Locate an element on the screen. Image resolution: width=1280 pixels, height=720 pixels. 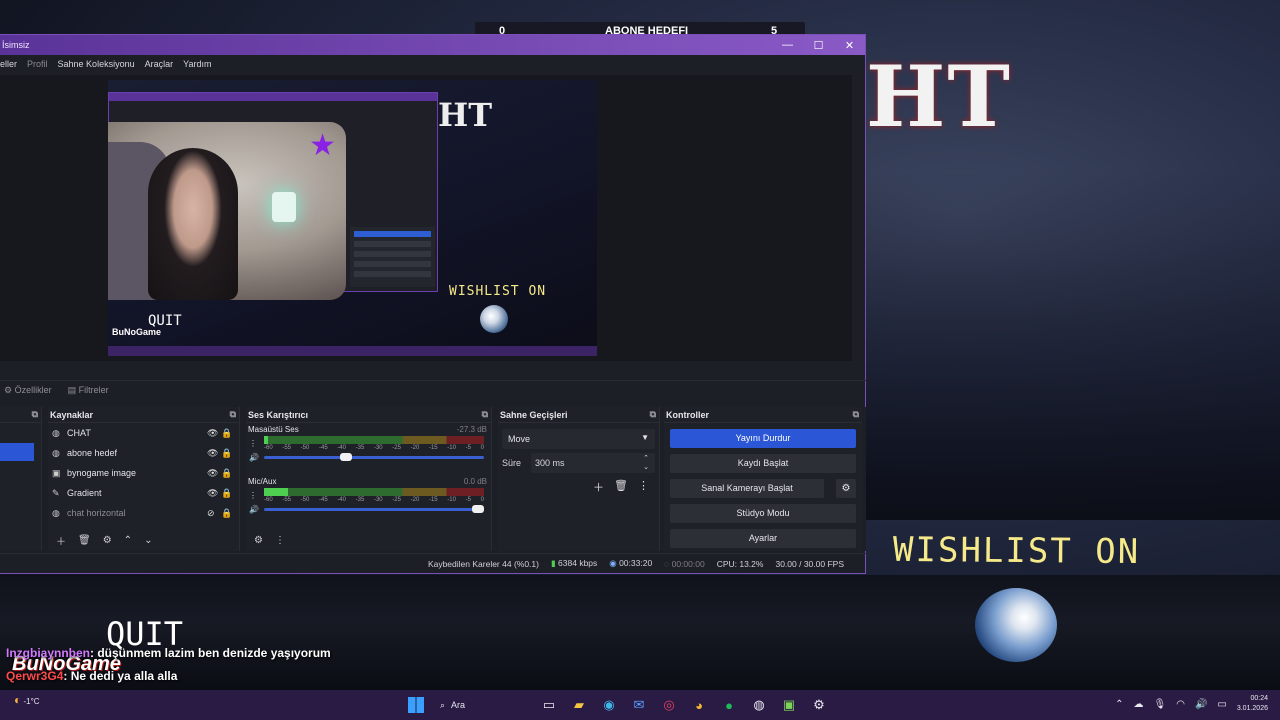
menu-tools: Araçlar is located at coordinates (159, 64).